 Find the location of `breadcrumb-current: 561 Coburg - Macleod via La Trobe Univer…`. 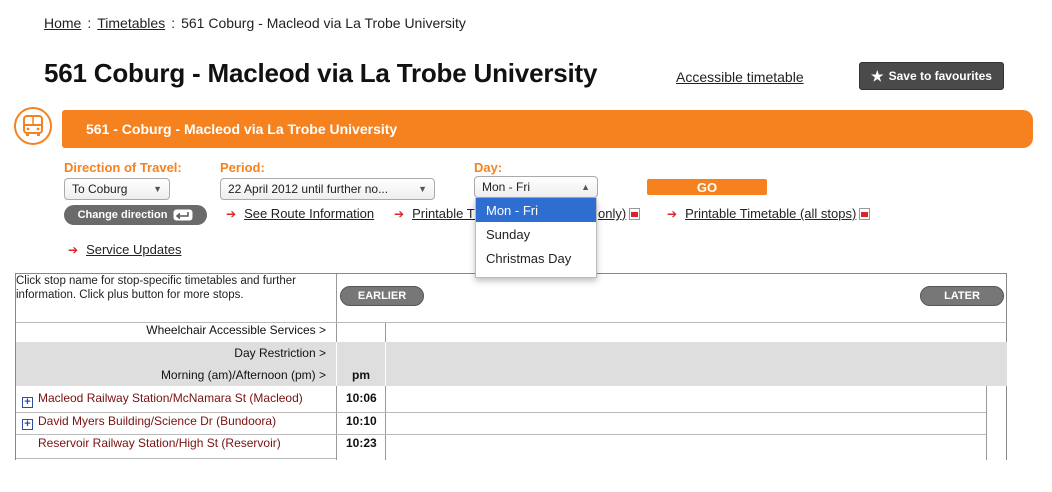

breadcrumb-current: 561 Coburg - Macleod via La Trobe Univer… is located at coordinates (323, 23).